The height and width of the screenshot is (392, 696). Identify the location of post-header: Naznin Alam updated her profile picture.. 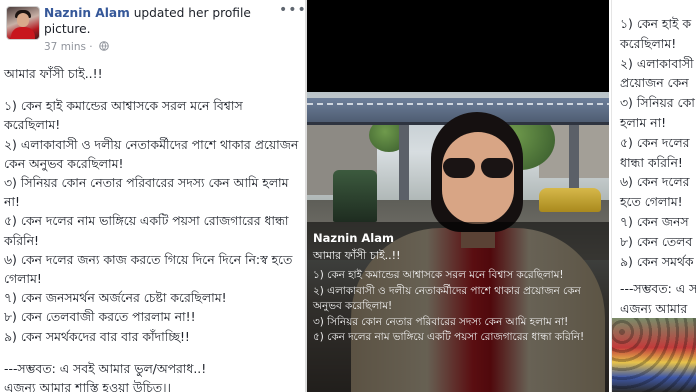
(169, 21).